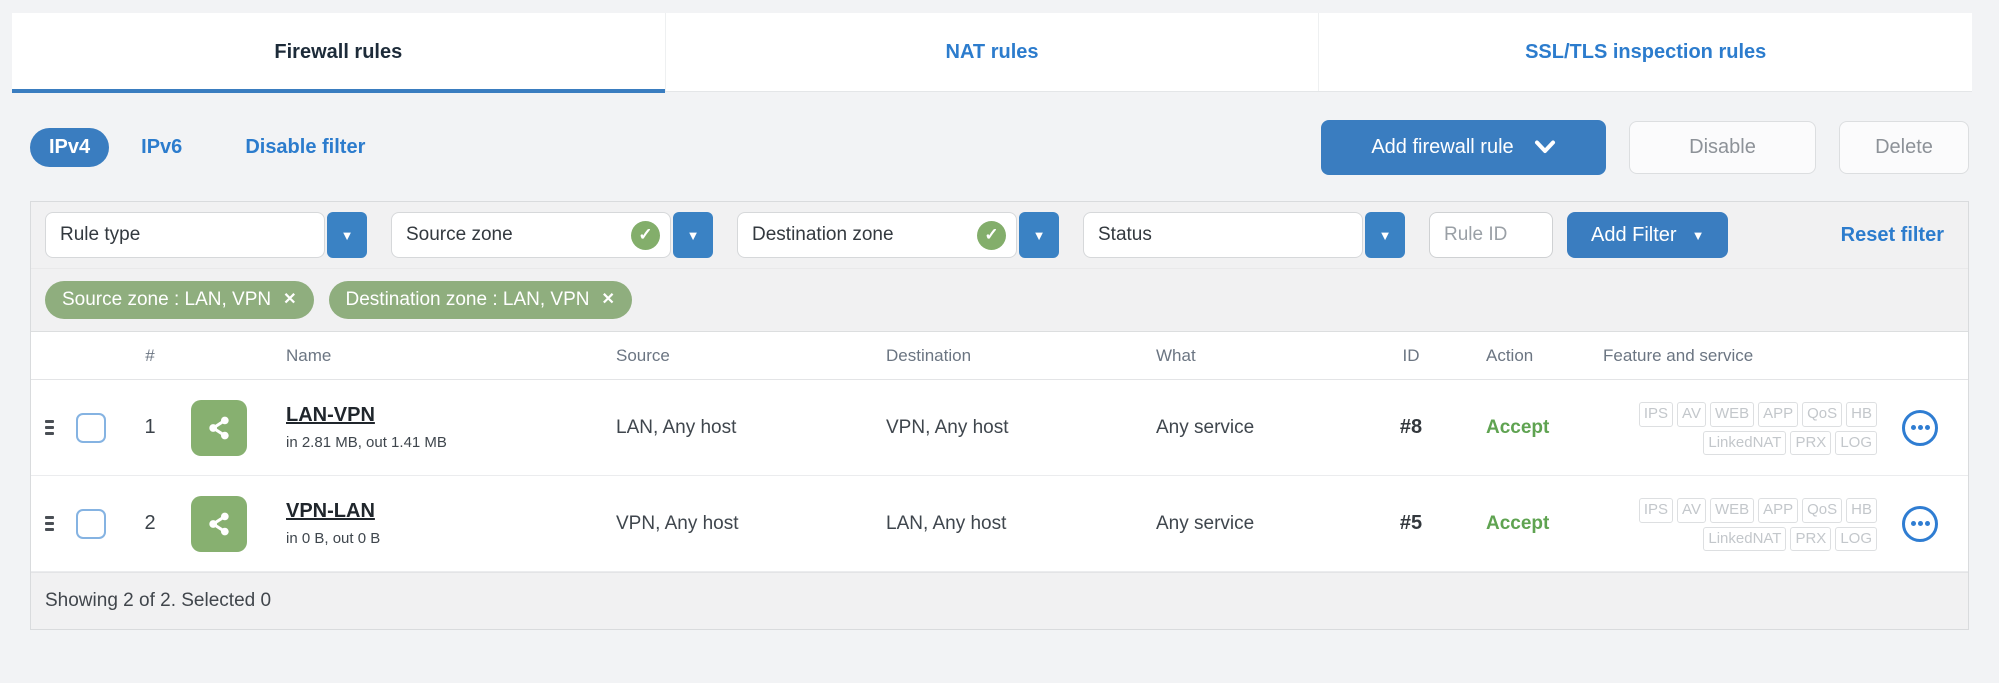  I want to click on tab-ssl-tls-inspection-rules: SSL/TLS inspection rules, so click(1645, 52).